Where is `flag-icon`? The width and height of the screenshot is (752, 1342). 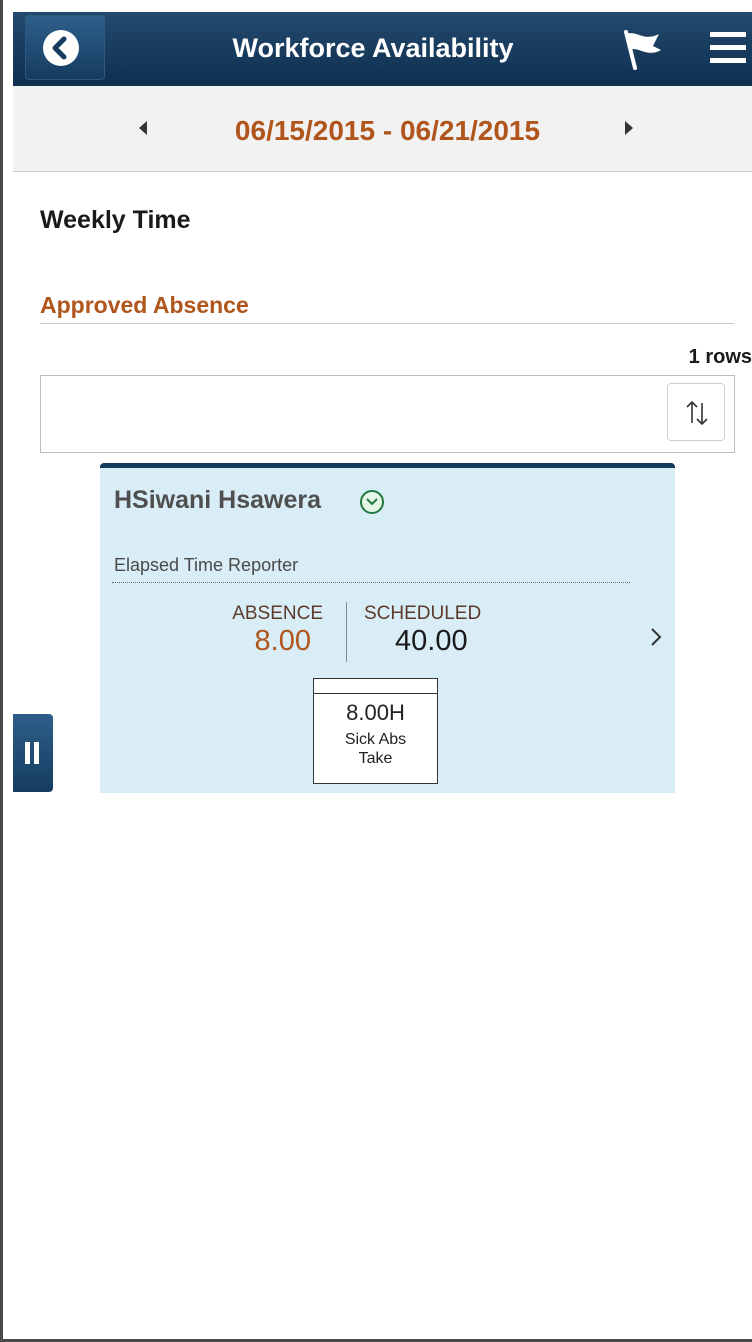
flag-icon is located at coordinates (642, 50).